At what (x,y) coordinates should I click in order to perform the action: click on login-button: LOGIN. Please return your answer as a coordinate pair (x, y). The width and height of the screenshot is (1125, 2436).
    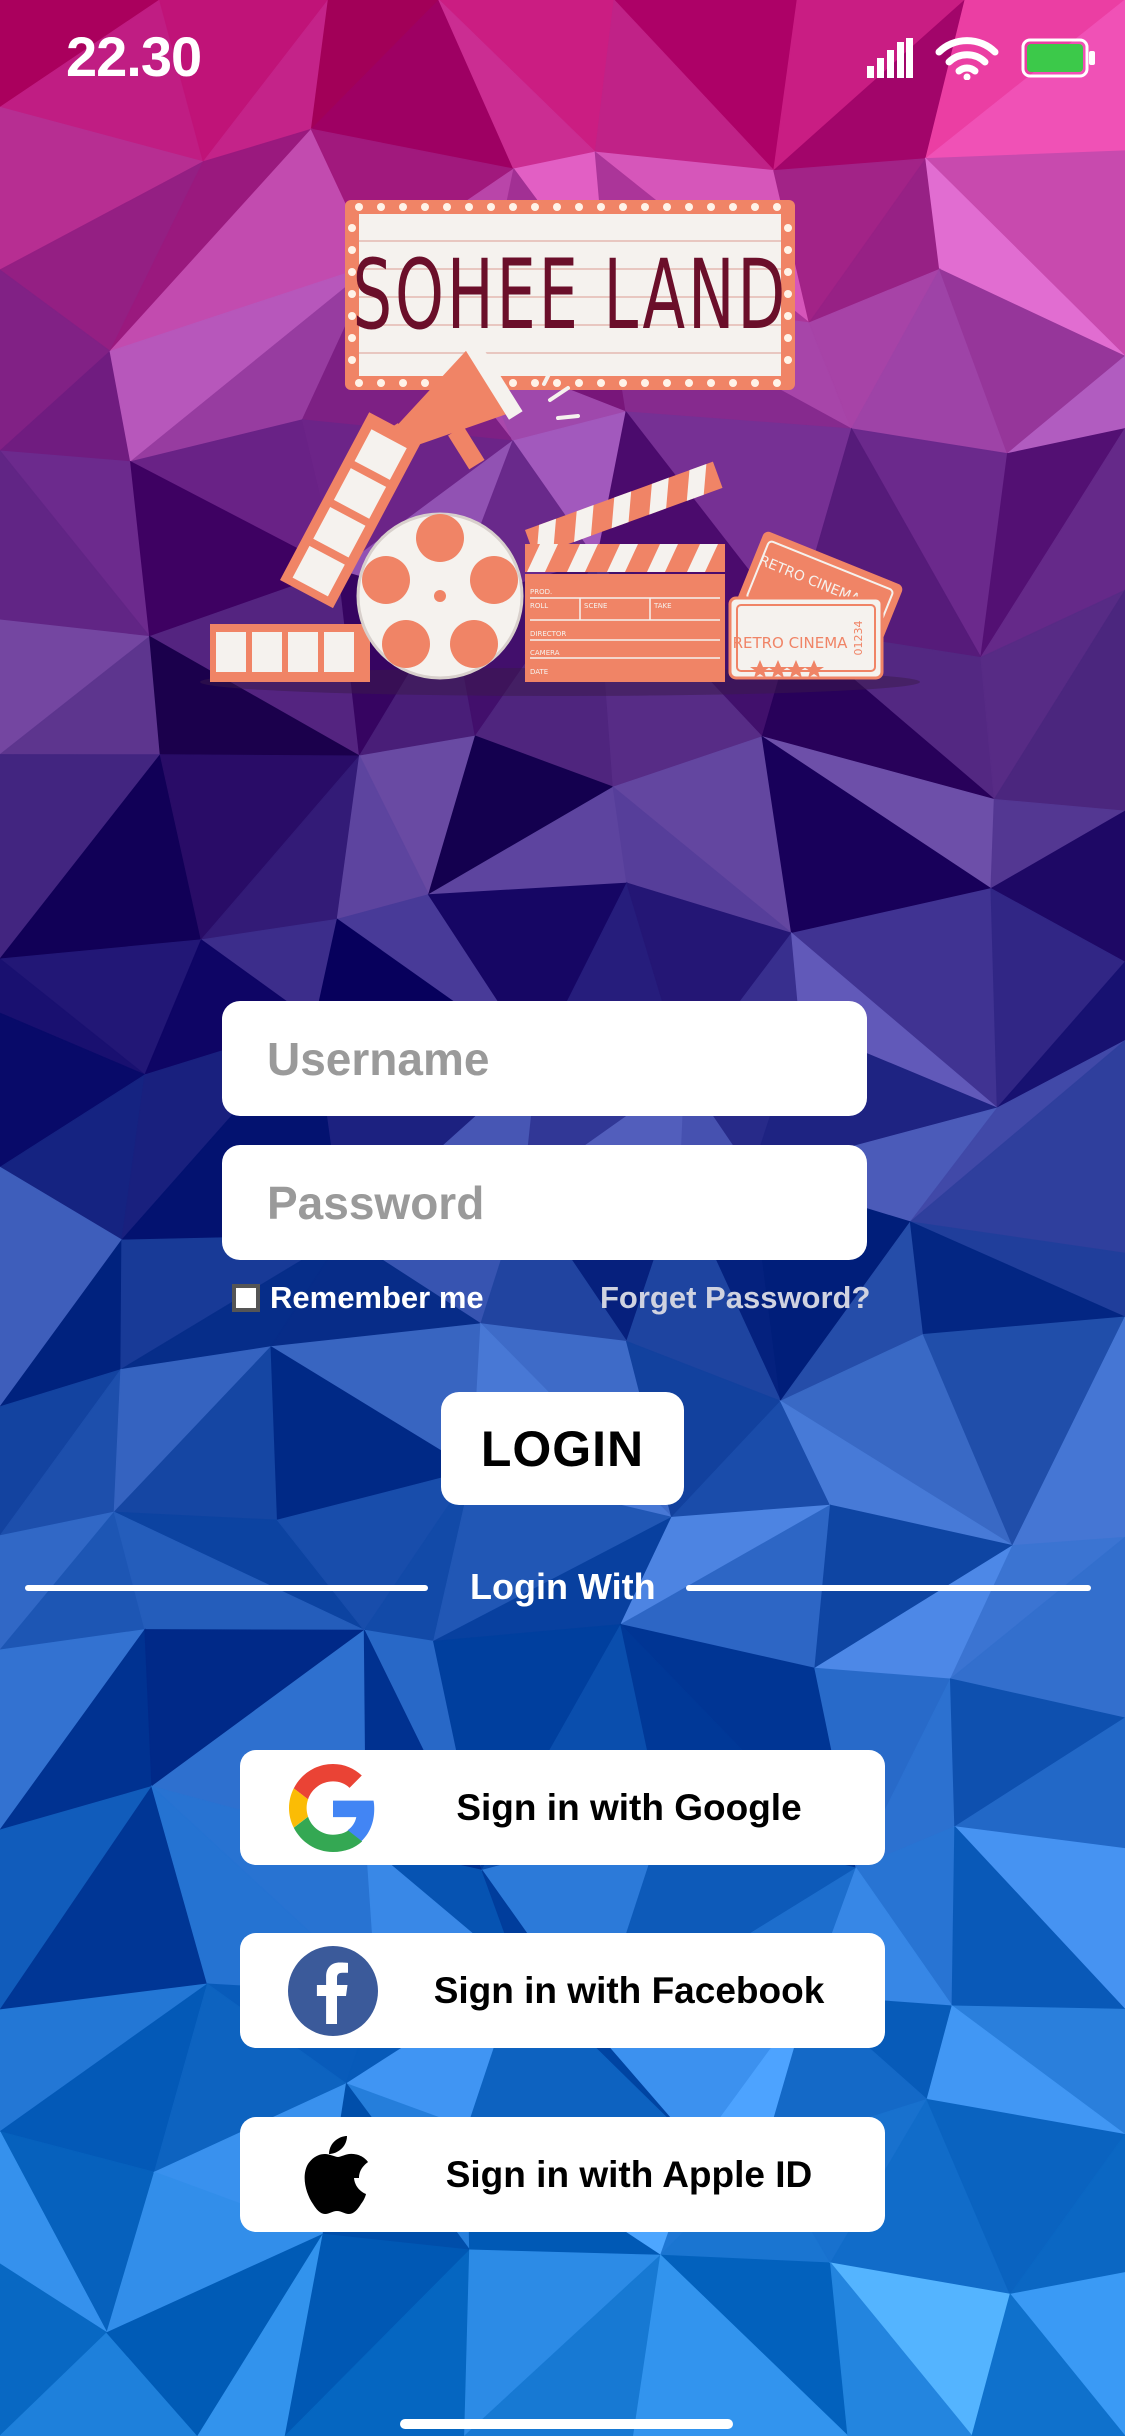
    Looking at the image, I should click on (562, 1448).